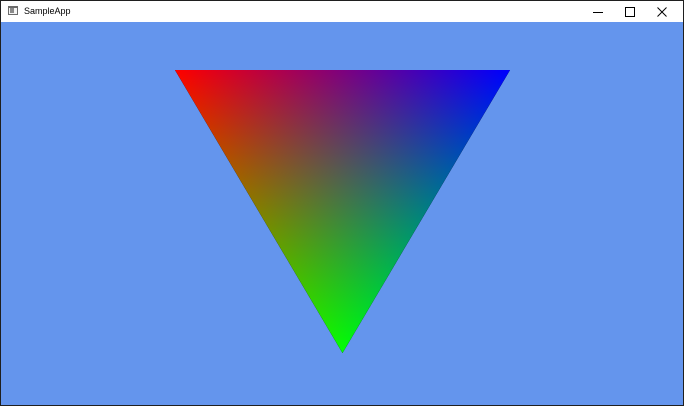 This screenshot has height=406, width=684. Describe the element at coordinates (342, 11) in the screenshot. I see `title-bar: SampleApp` at that location.